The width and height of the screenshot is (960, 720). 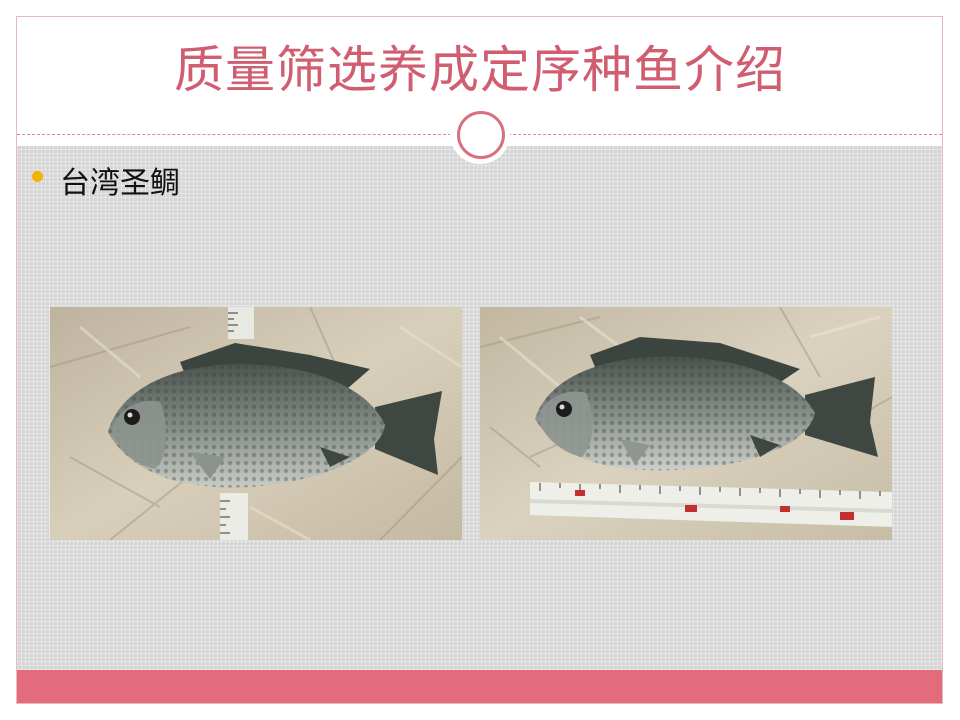 I want to click on slide-title: 质量筛选养成定序种鱼介绍, so click(x=480, y=70).